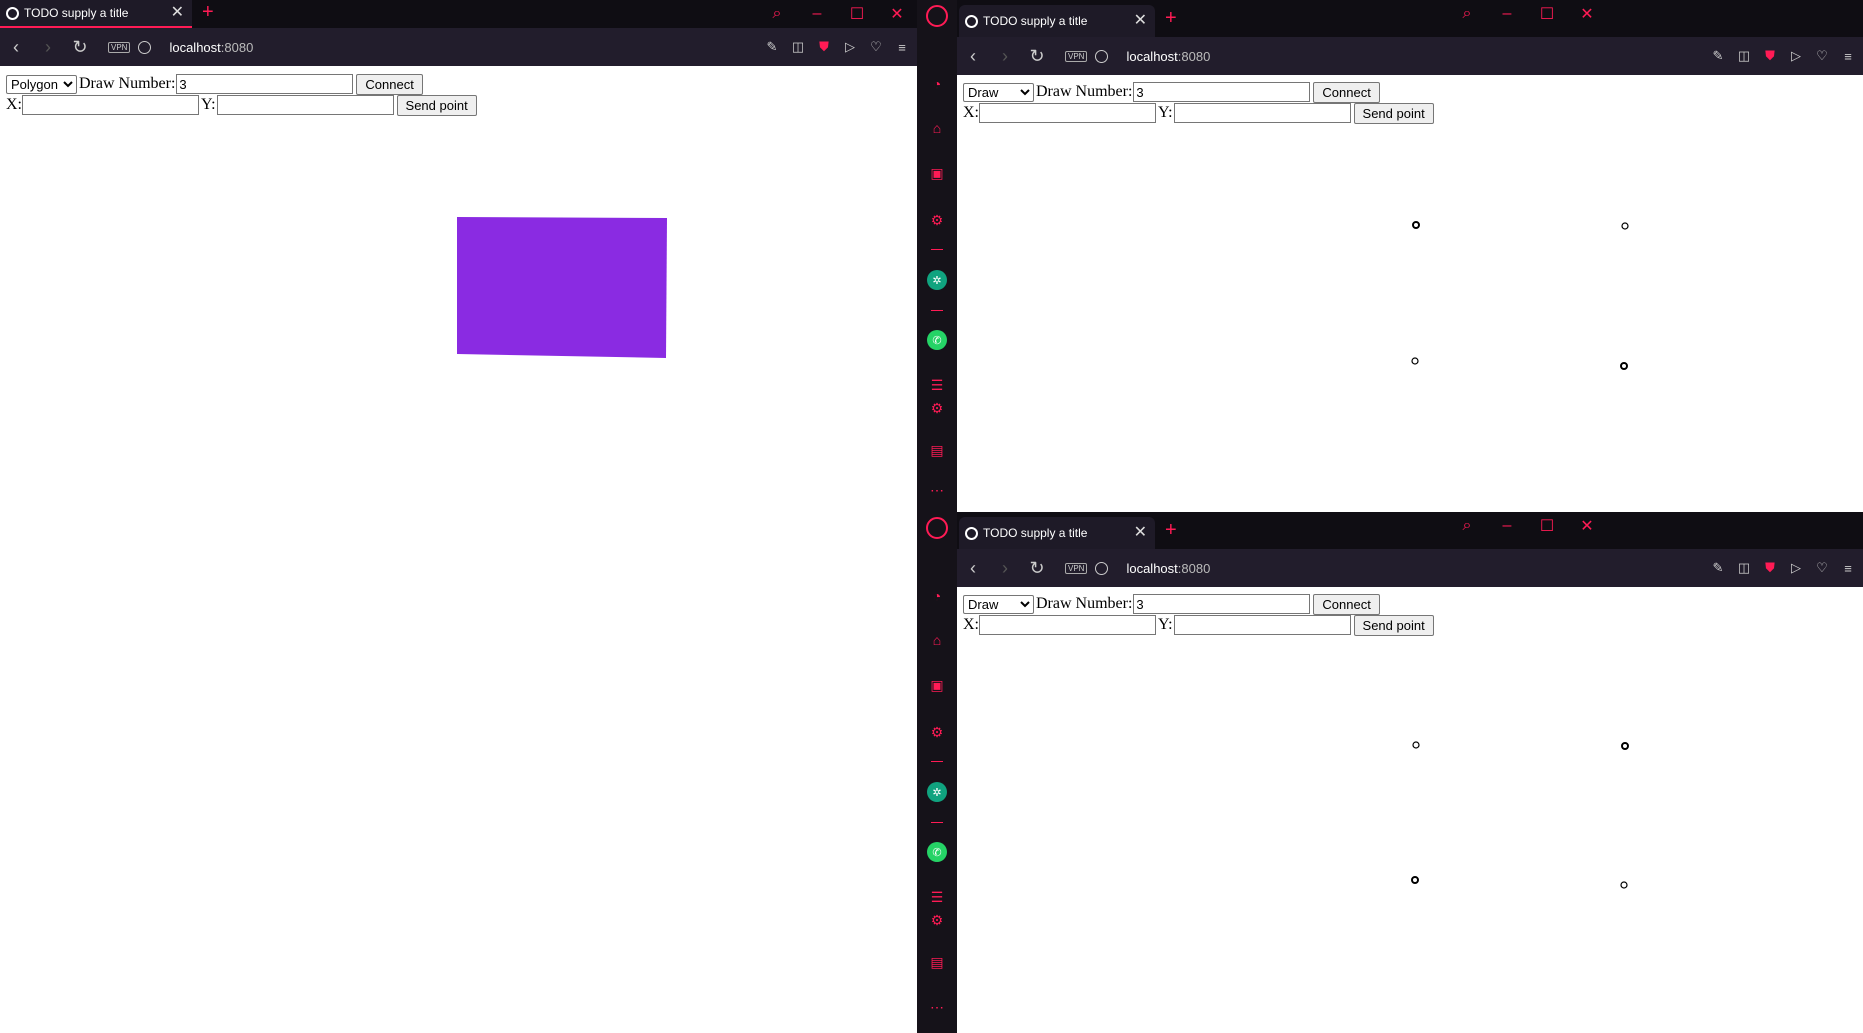 Image resolution: width=1863 pixels, height=1033 pixels. Describe the element at coordinates (937, 772) in the screenshot. I see `sidebar: ◔ ⌂ ▣ ⚙ ✲ ✆ ☰ ⚙ ▤ ⋯` at that location.